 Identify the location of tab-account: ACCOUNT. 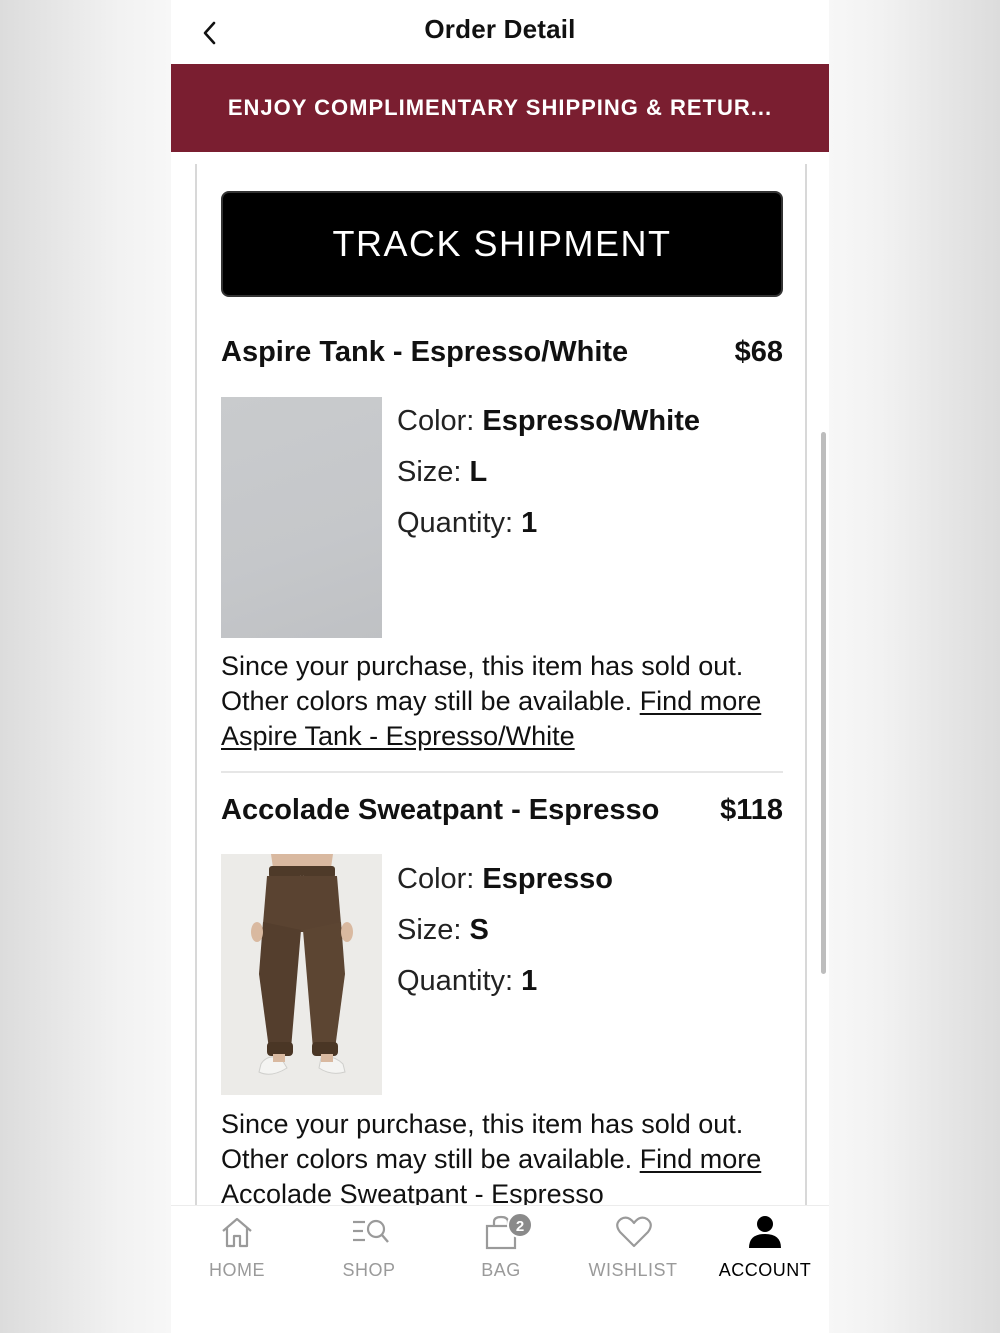
(764, 1256).